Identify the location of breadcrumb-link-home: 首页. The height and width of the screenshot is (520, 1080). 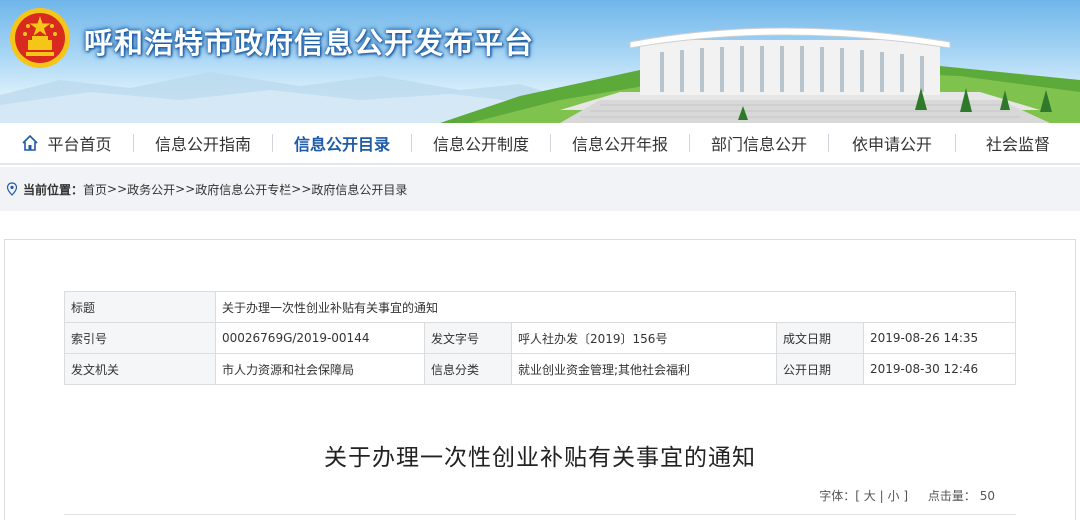
(95, 189).